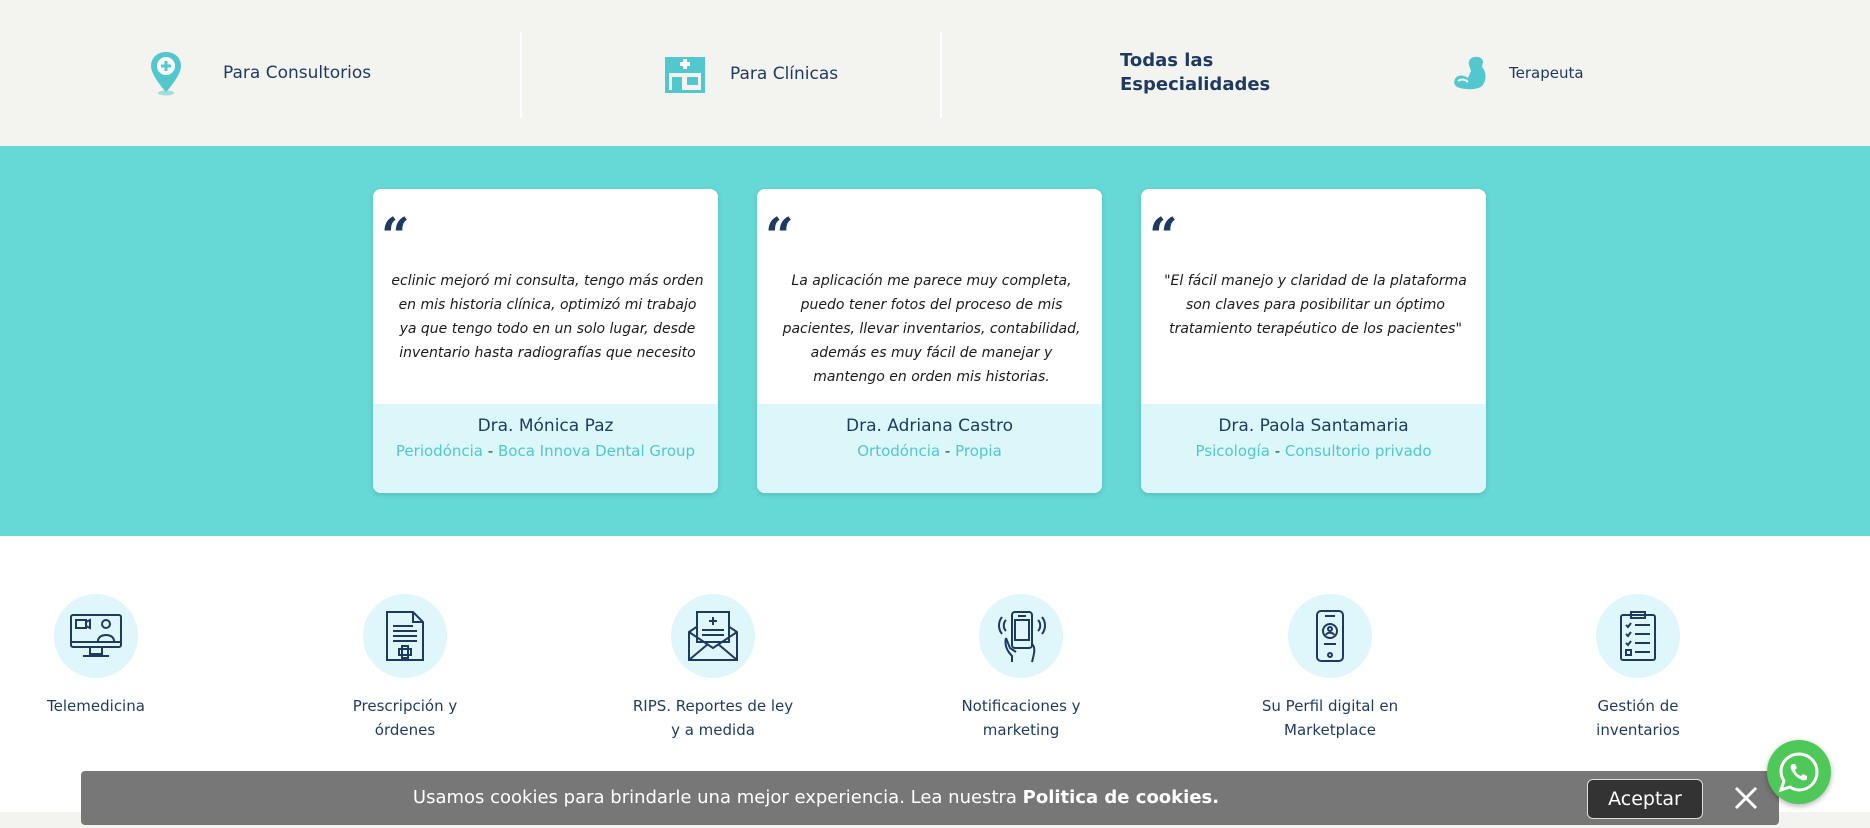  I want to click on feature-label-line2: Marketplace, so click(1330, 730).